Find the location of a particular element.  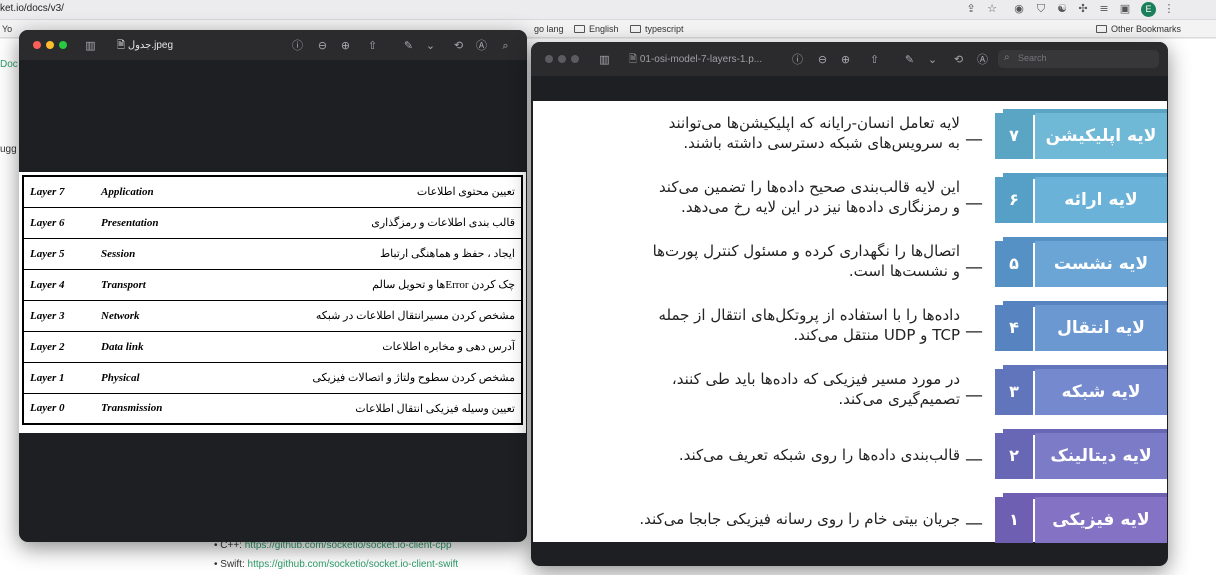

table-cell-name: Physical is located at coordinates (156, 378).